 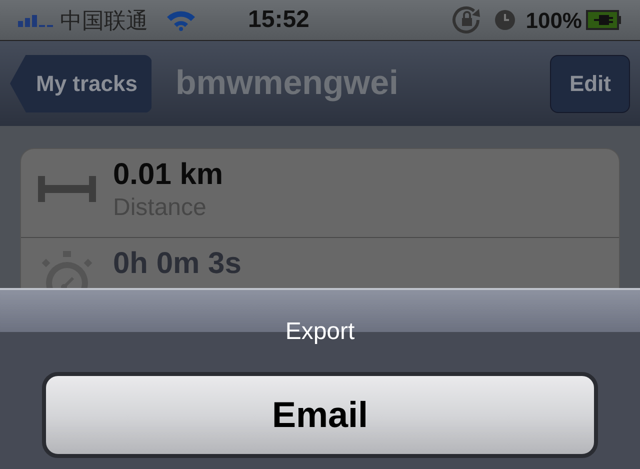 I want to click on back-button: My tracks, so click(x=81, y=83).